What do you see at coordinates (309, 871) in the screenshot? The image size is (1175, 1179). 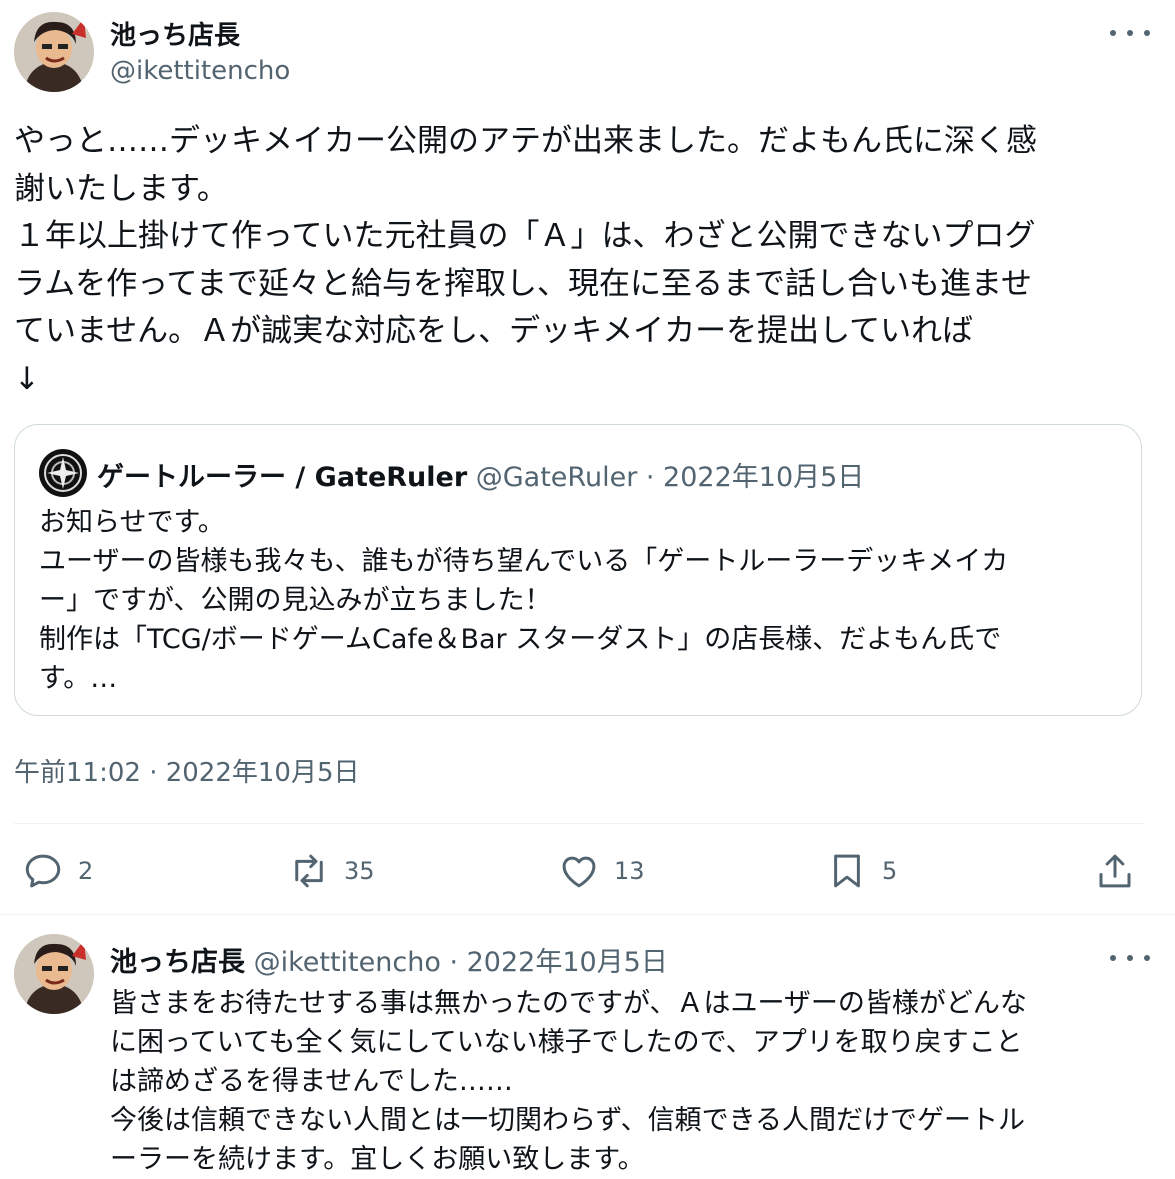 I see `retweet-icon` at bounding box center [309, 871].